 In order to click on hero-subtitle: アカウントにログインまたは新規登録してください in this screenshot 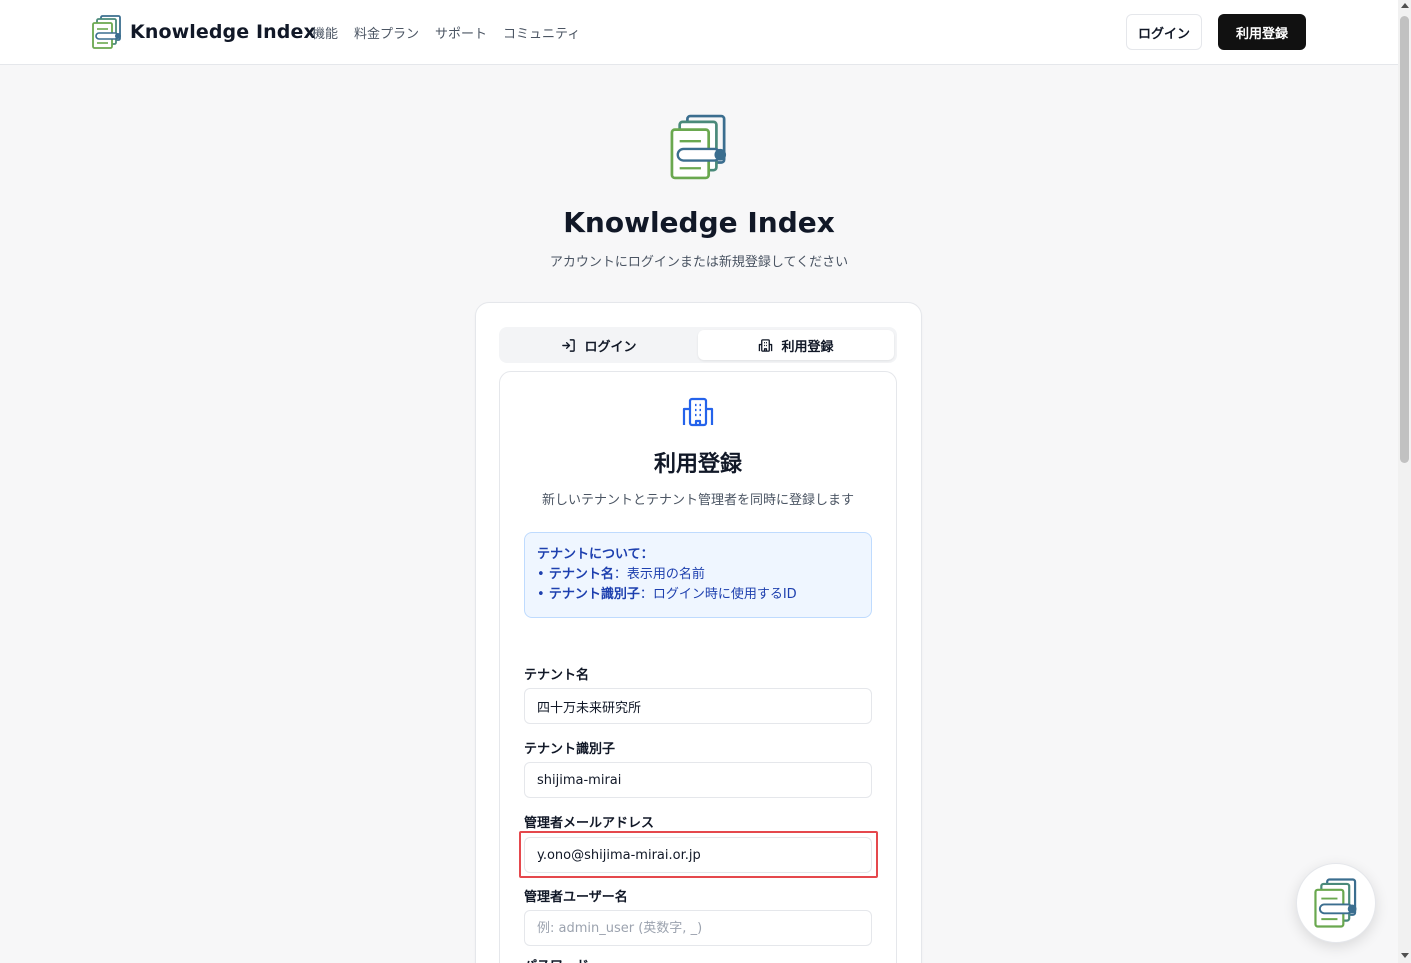, I will do `click(699, 262)`.